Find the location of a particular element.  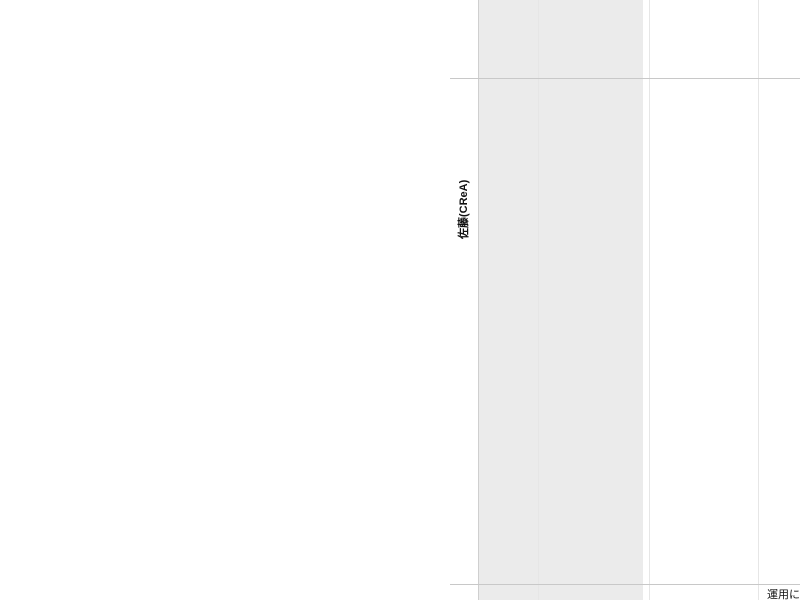

lane-divider-bottom is located at coordinates (625, 584).